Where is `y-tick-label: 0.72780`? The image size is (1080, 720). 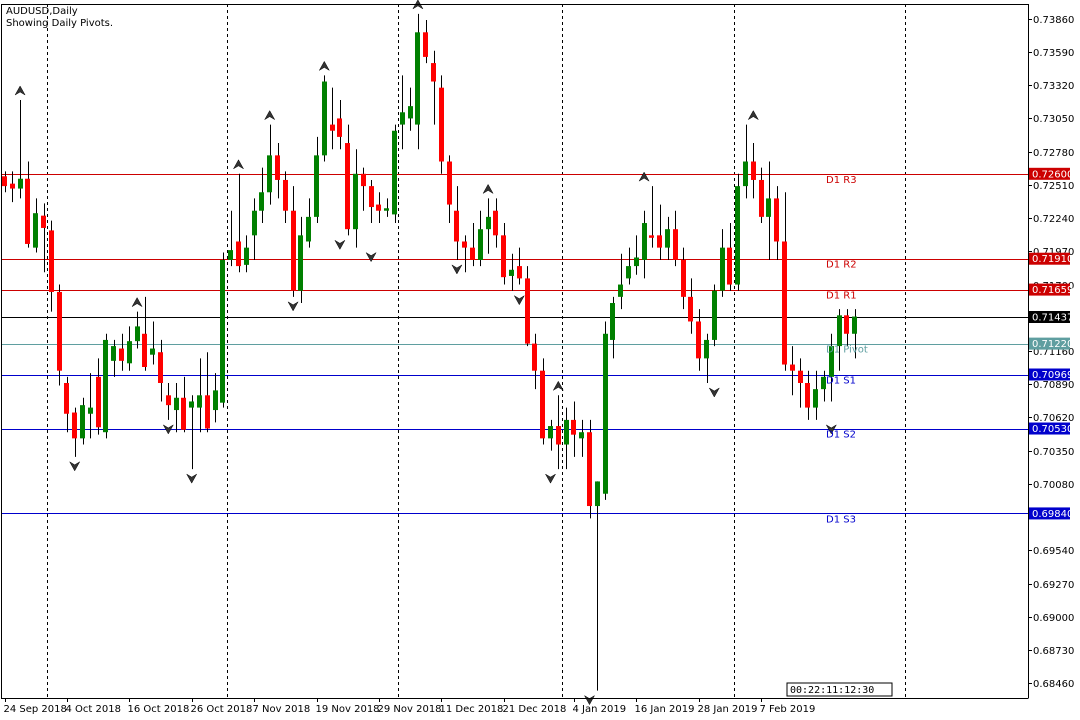
y-tick-label: 0.72780 is located at coordinates (1053, 153).